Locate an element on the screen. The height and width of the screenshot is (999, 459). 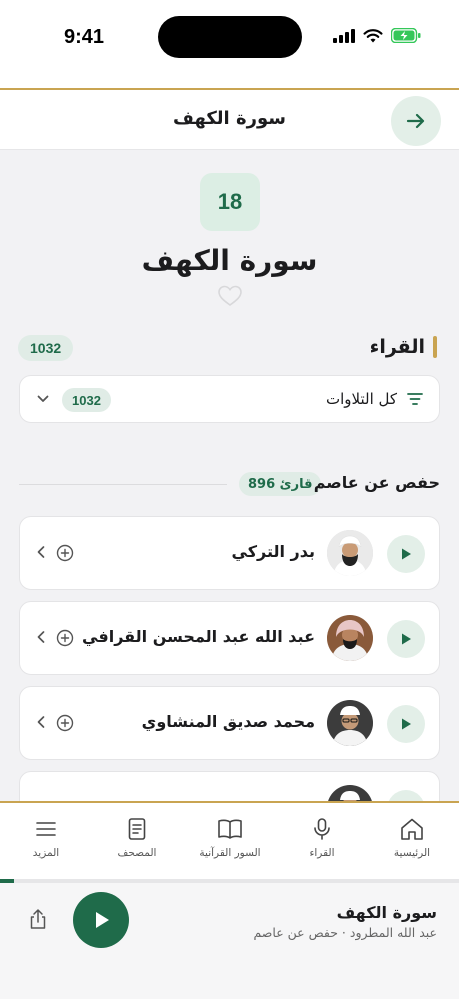
chevron-down-icon is located at coordinates (43, 398).